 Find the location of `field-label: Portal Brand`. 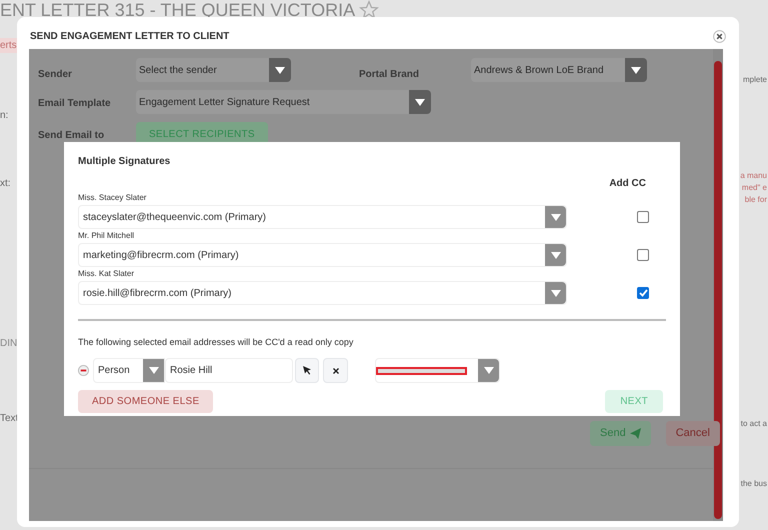

field-label: Portal Brand is located at coordinates (389, 75).